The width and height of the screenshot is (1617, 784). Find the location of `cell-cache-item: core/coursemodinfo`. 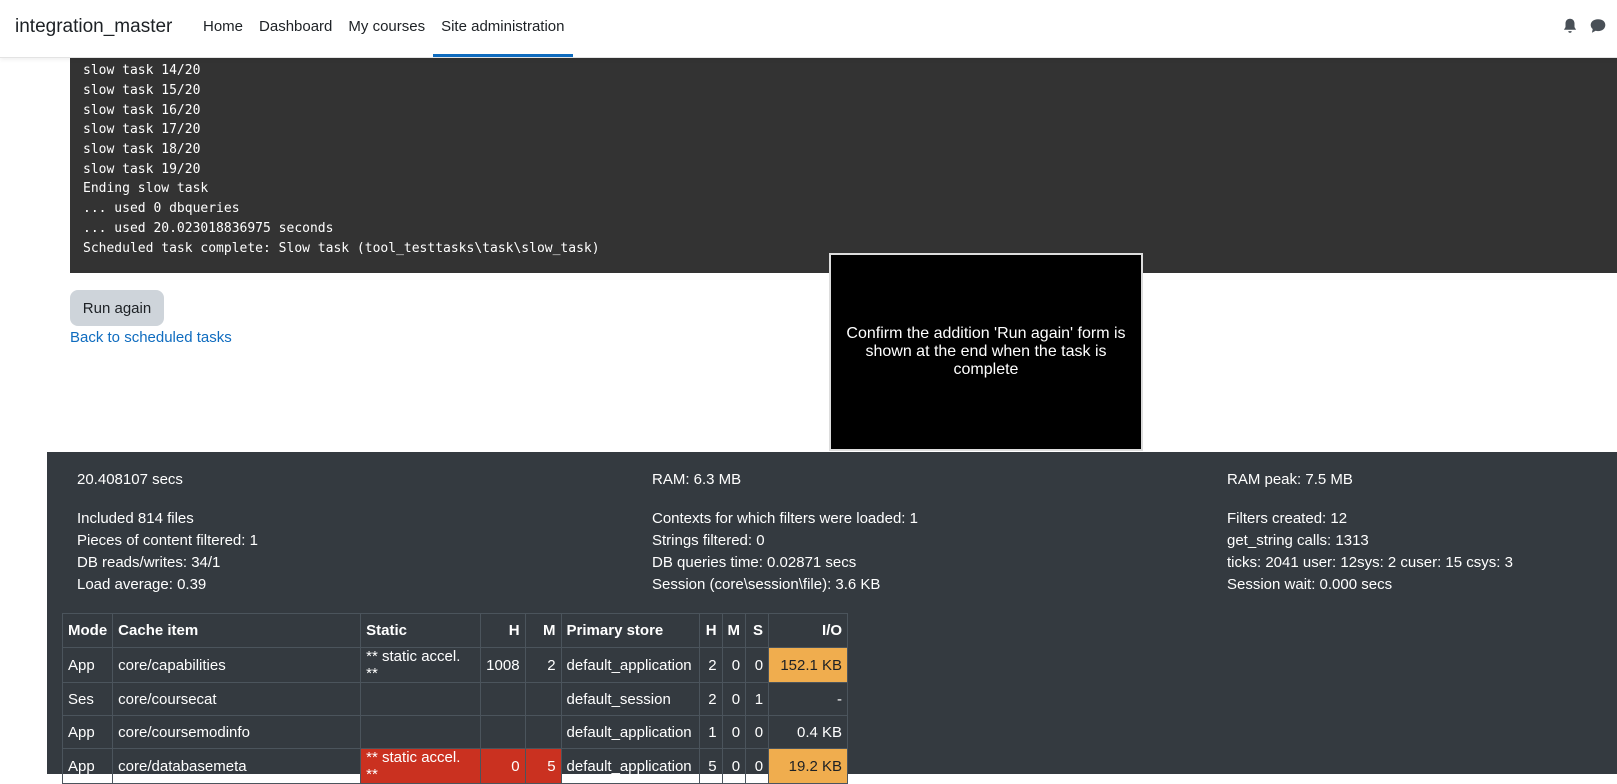

cell-cache-item: core/coursemodinfo is located at coordinates (237, 732).